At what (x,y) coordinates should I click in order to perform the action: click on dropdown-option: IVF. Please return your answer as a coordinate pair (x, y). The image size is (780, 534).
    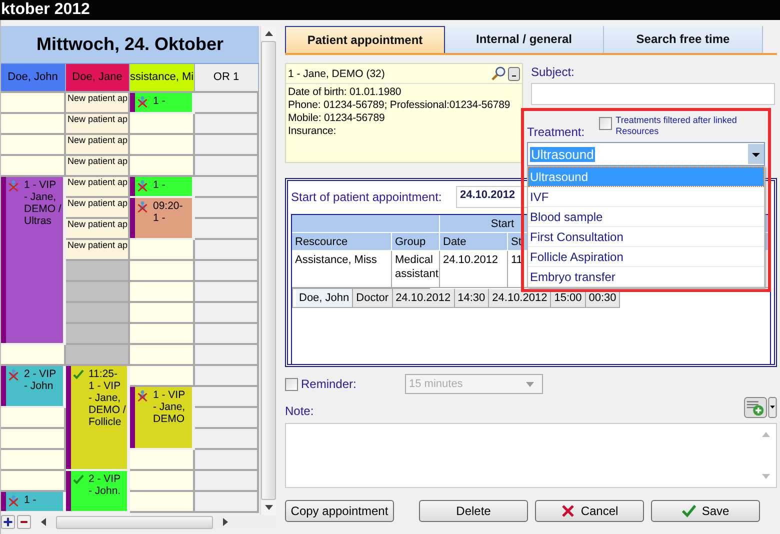
    Looking at the image, I should click on (646, 197).